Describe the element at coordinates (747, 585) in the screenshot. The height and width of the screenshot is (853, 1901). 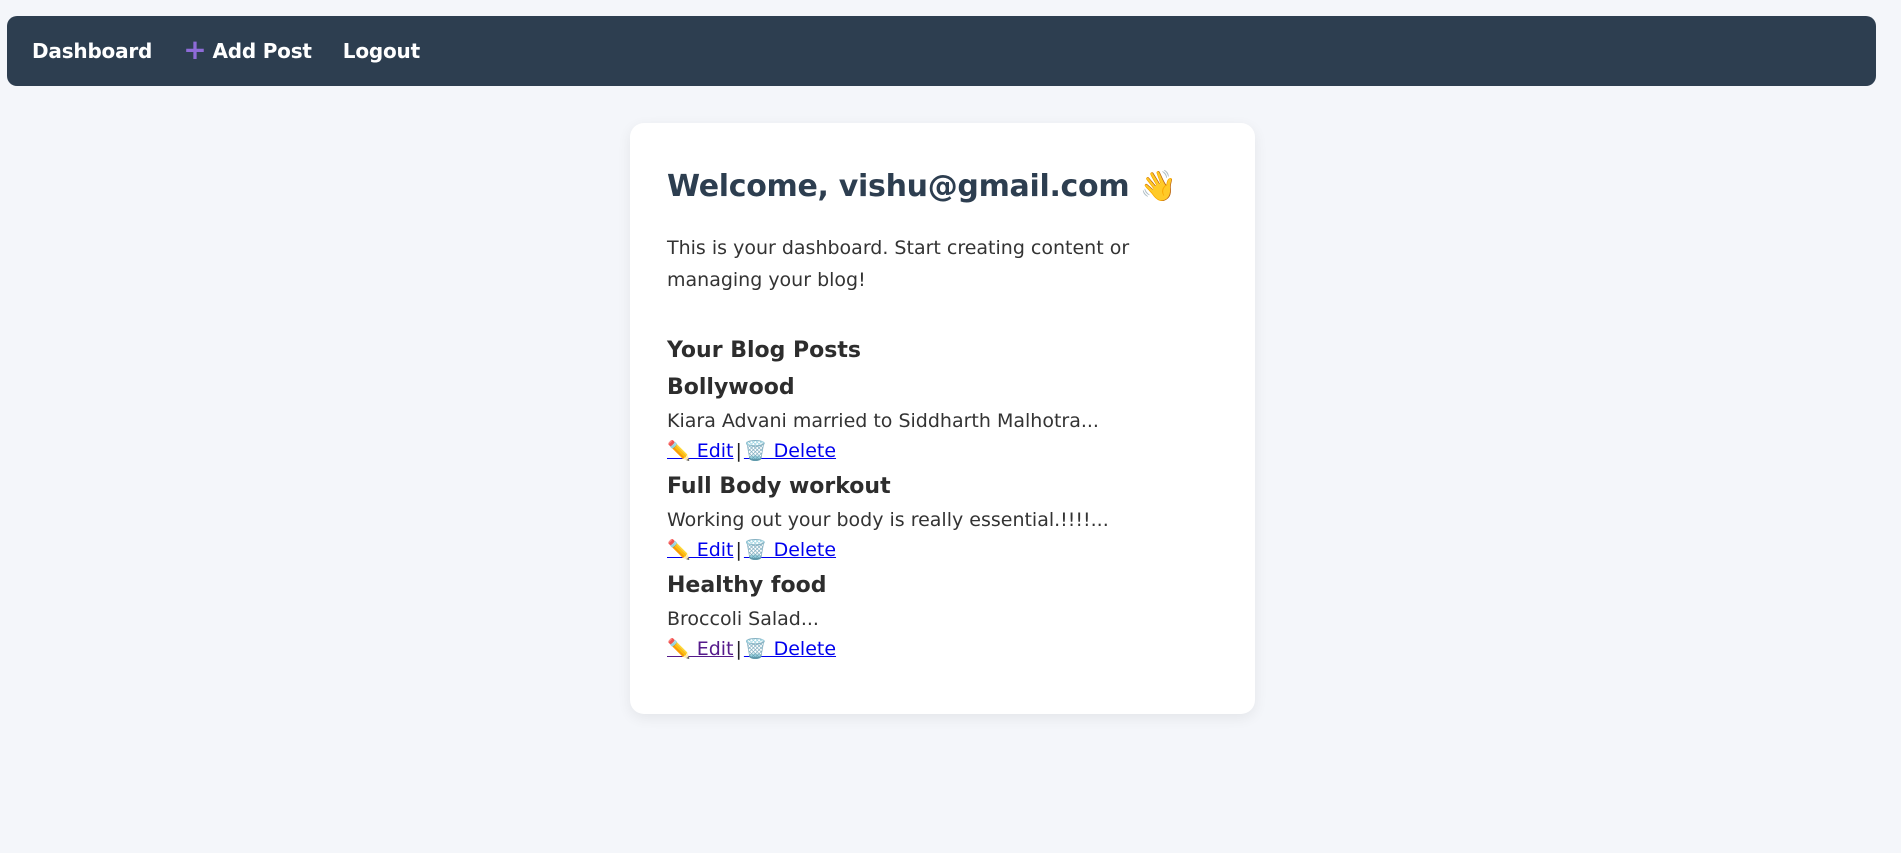
I see `post-title: Healthy food` at that location.